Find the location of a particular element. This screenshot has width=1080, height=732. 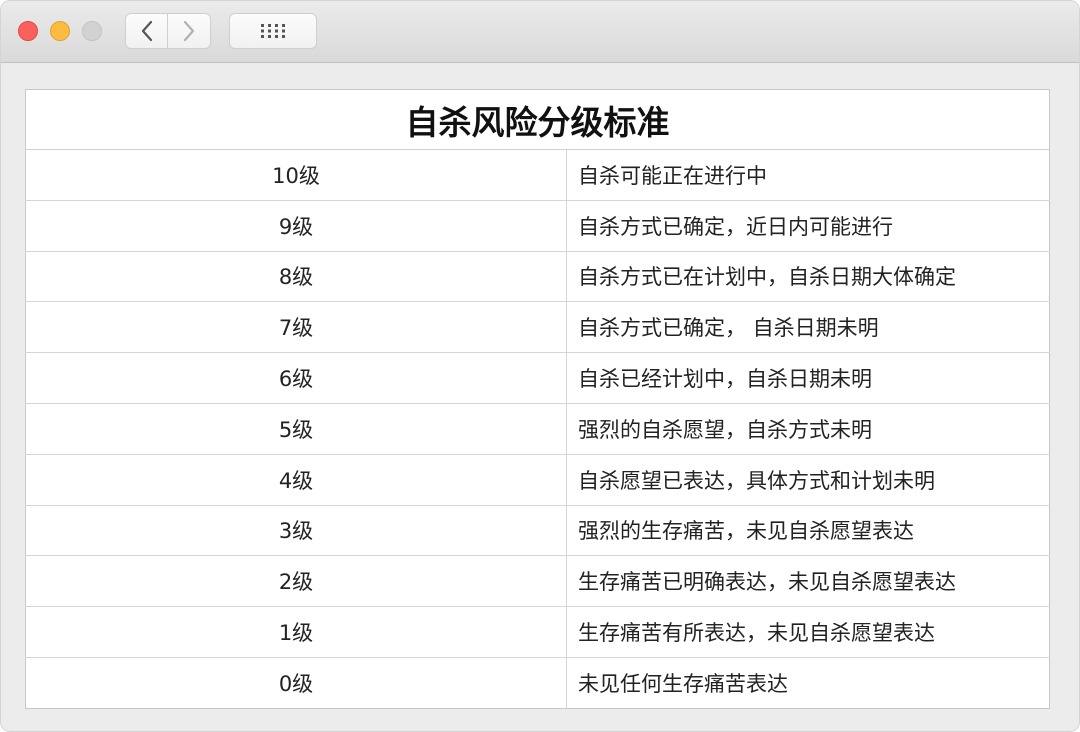

risk-description-cell: 自杀方式已确定， 自杀日期未明 is located at coordinates (808, 327).